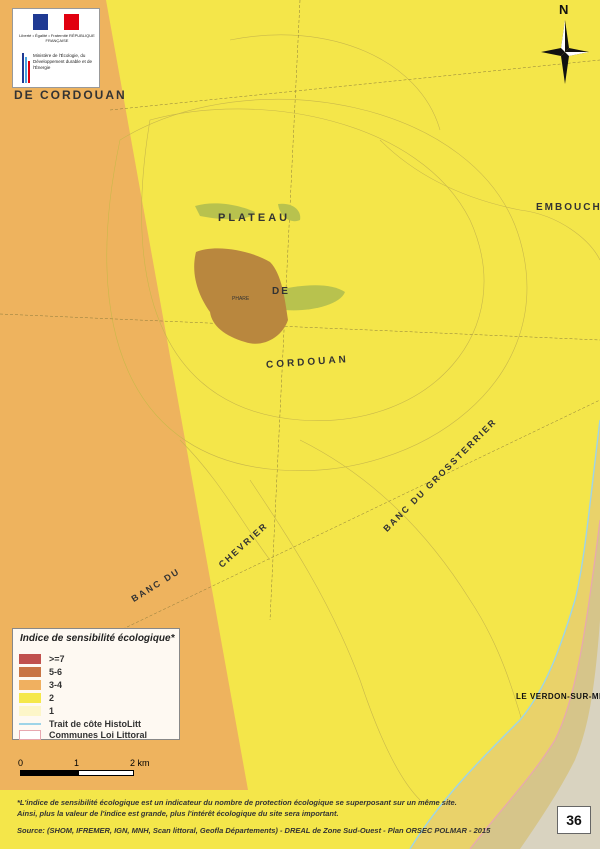 Image resolution: width=600 pixels, height=849 pixels. What do you see at coordinates (138, 771) in the screenshot?
I see `scale-bar: 0 1 2 km` at bounding box center [138, 771].